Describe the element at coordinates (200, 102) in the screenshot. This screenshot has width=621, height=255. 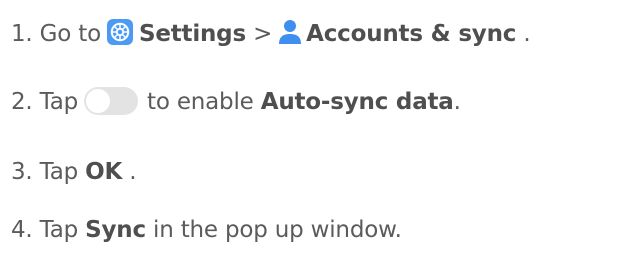
I see `step-middle-text: to enable` at that location.